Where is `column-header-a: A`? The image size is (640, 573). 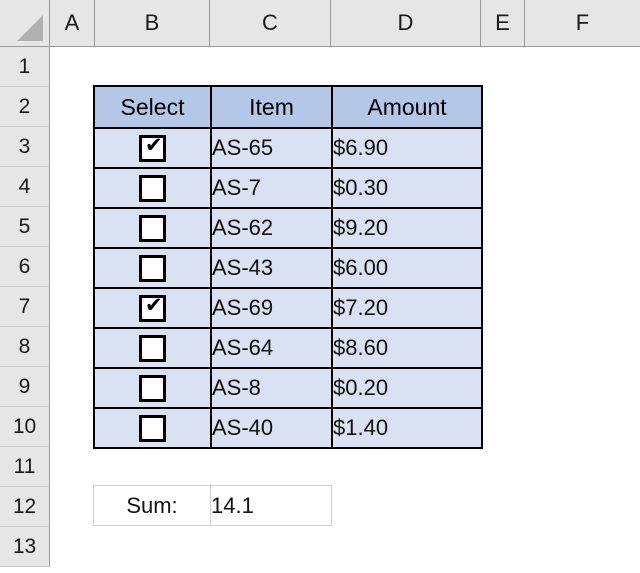
column-header-a: A is located at coordinates (72, 23).